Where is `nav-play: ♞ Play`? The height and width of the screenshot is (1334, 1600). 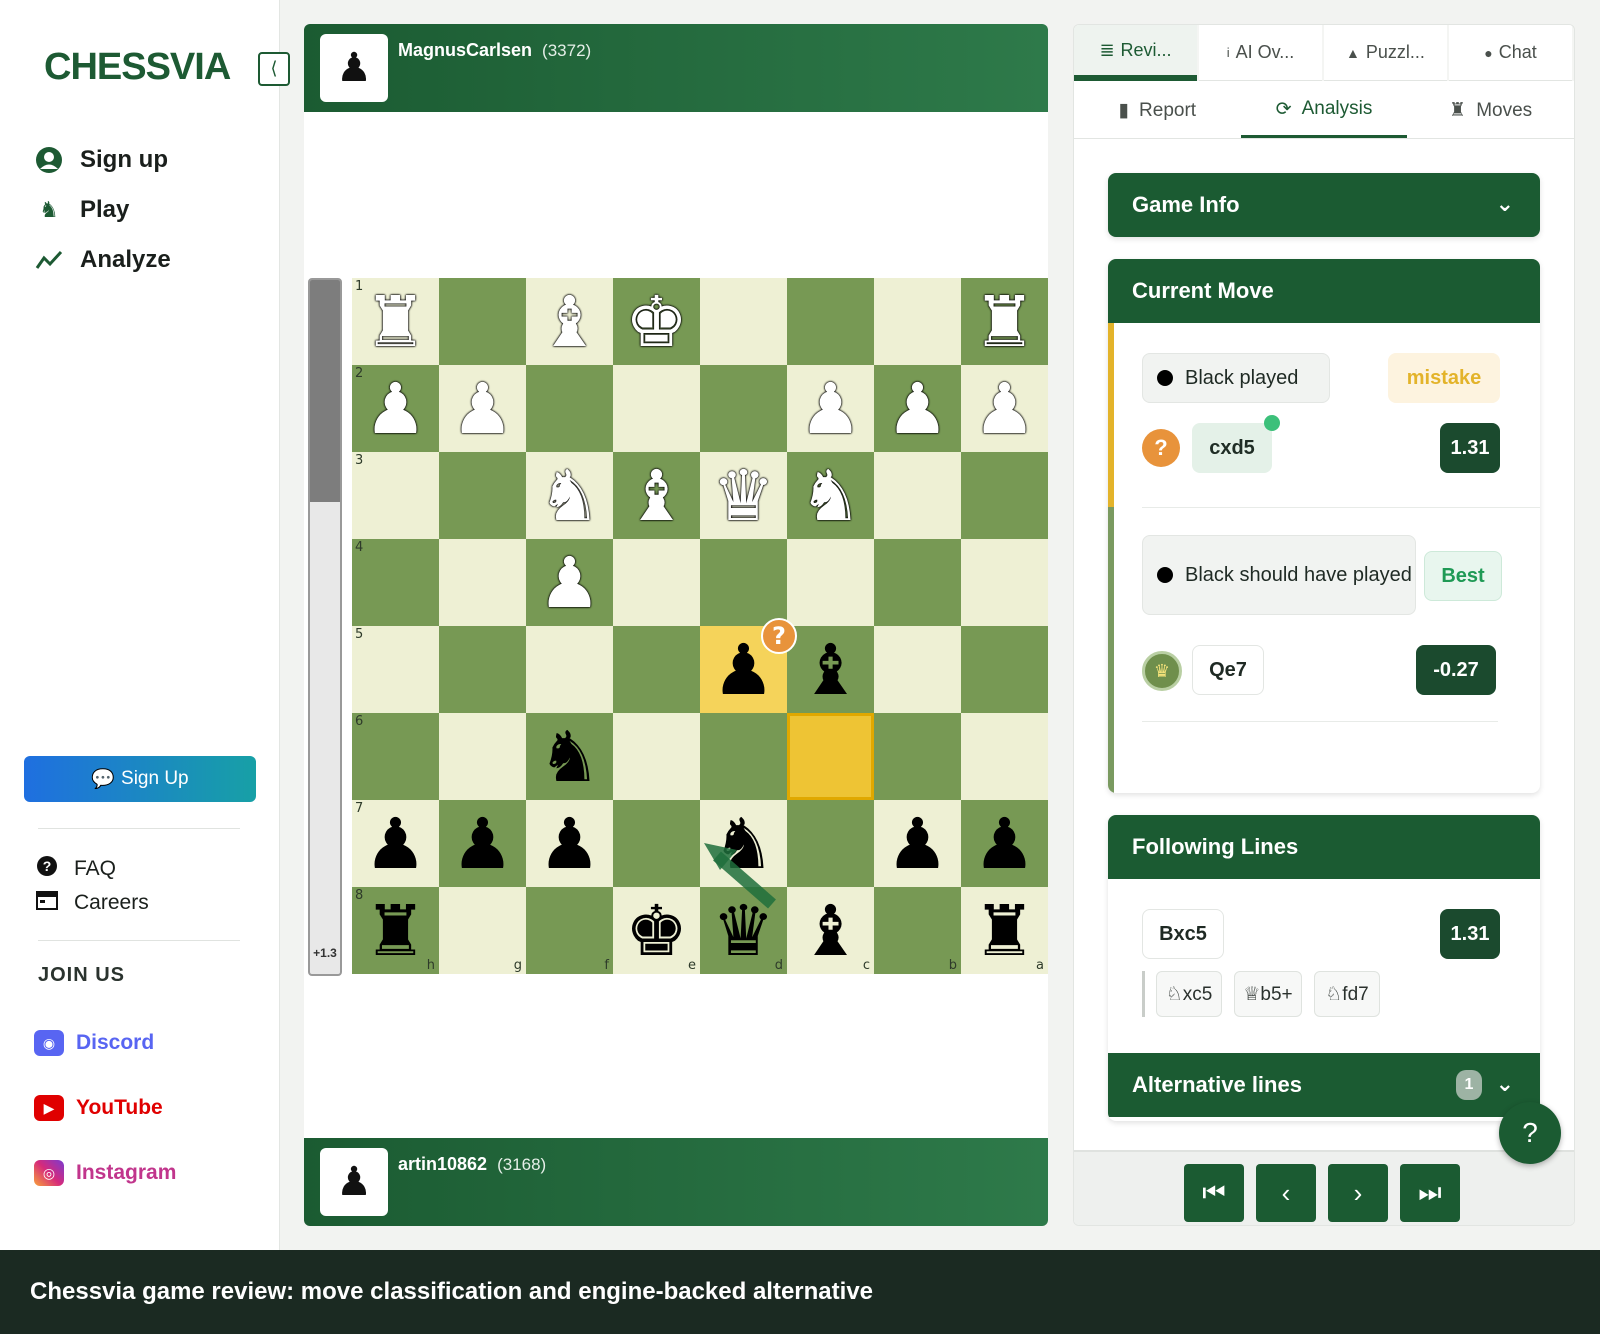
nav-play: ♞ Play is located at coordinates (102, 210).